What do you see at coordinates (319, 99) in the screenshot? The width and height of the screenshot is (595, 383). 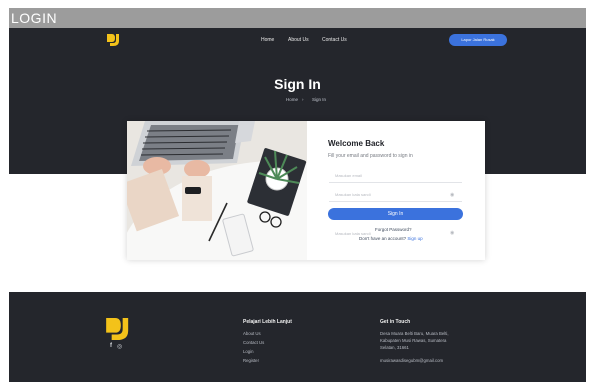 I see `breadcrumb-current: Sign In` at bounding box center [319, 99].